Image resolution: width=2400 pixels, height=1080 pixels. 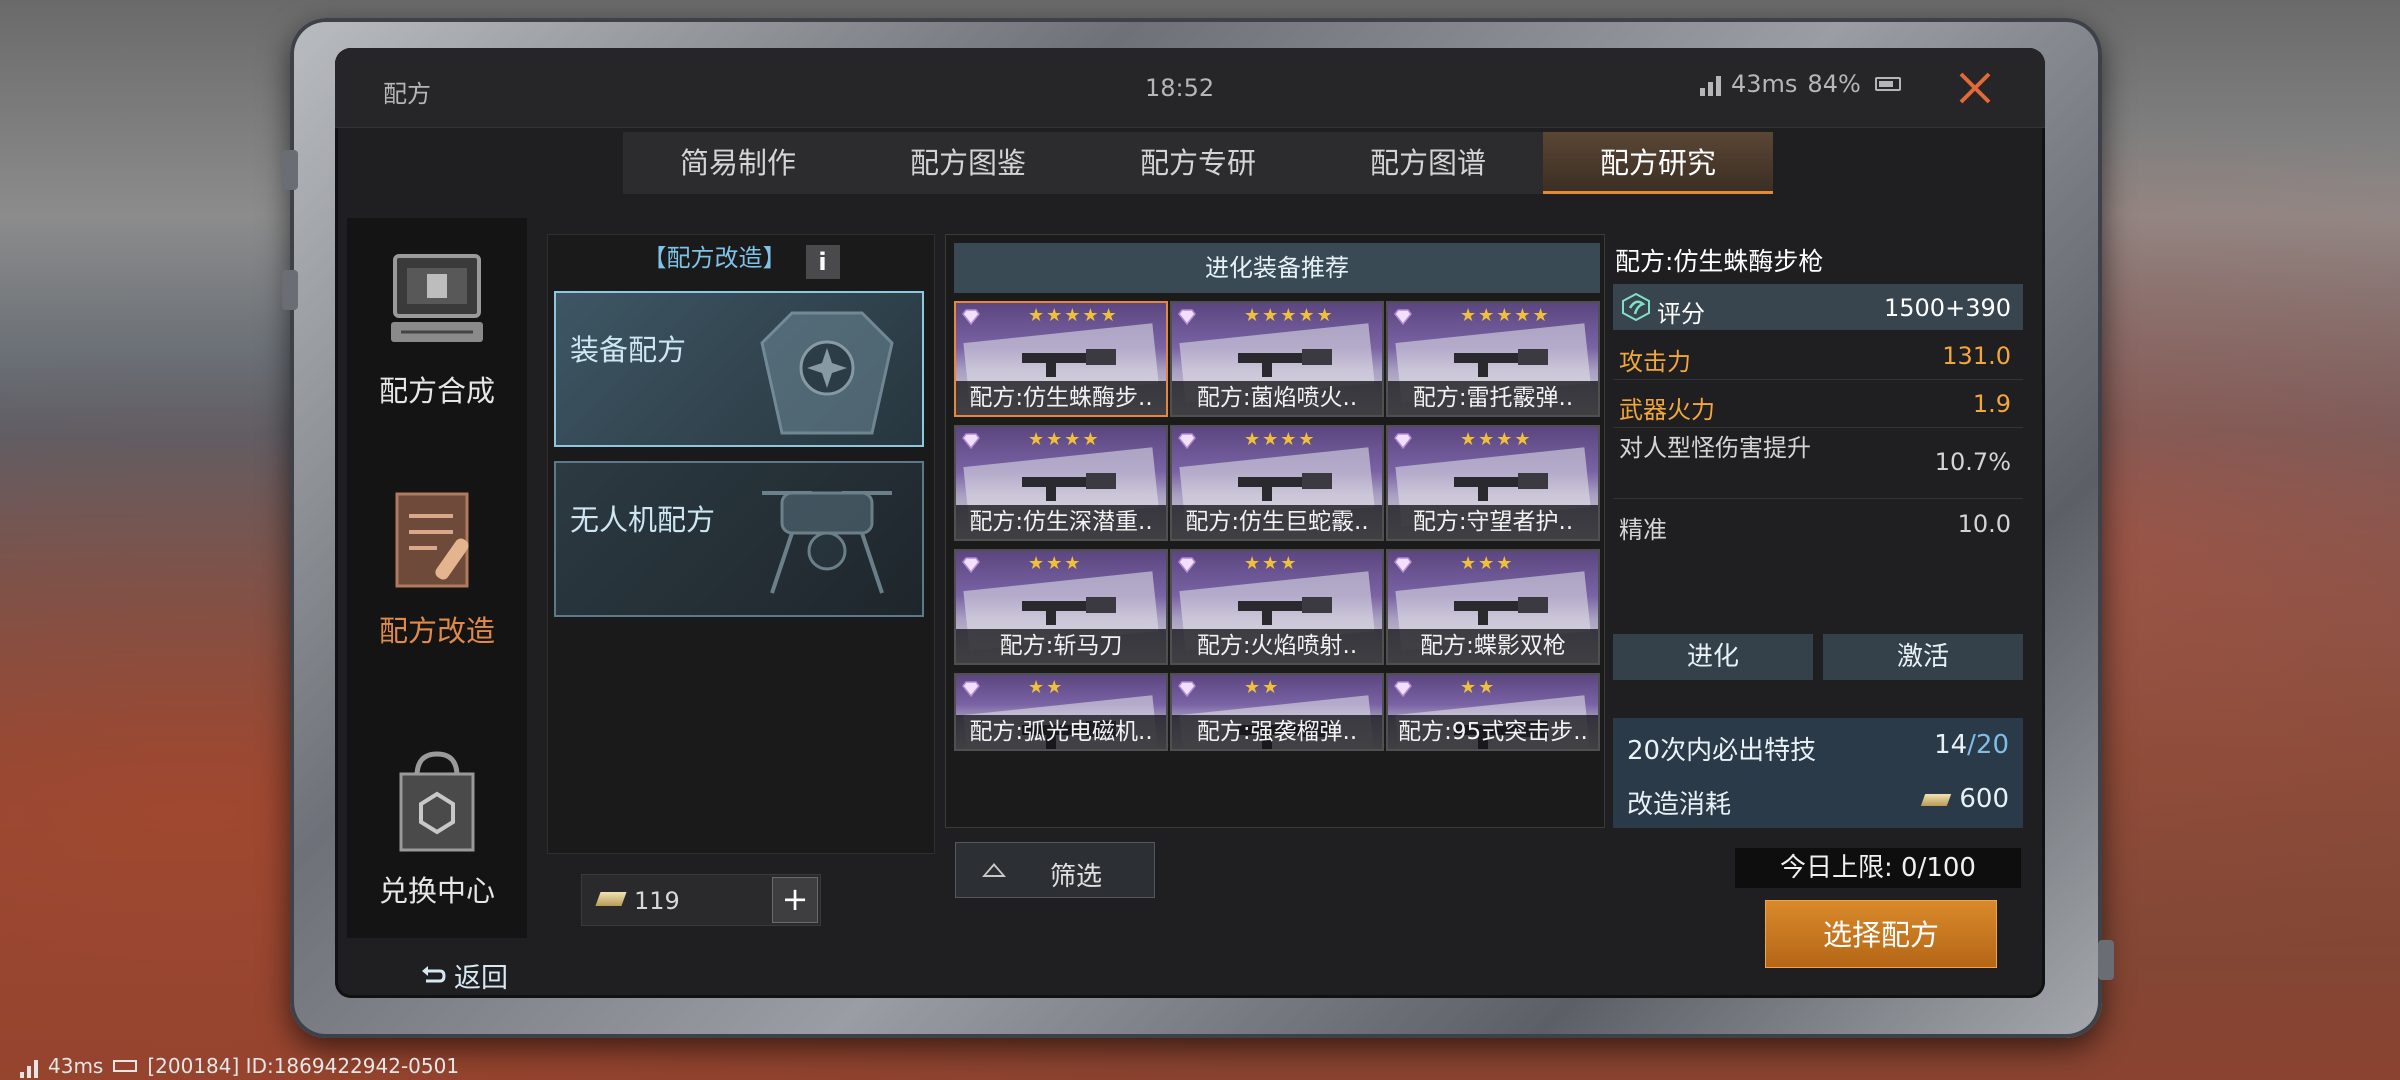 I want to click on recipe-card-name: 配方:斩马刀, so click(x=1061, y=646).